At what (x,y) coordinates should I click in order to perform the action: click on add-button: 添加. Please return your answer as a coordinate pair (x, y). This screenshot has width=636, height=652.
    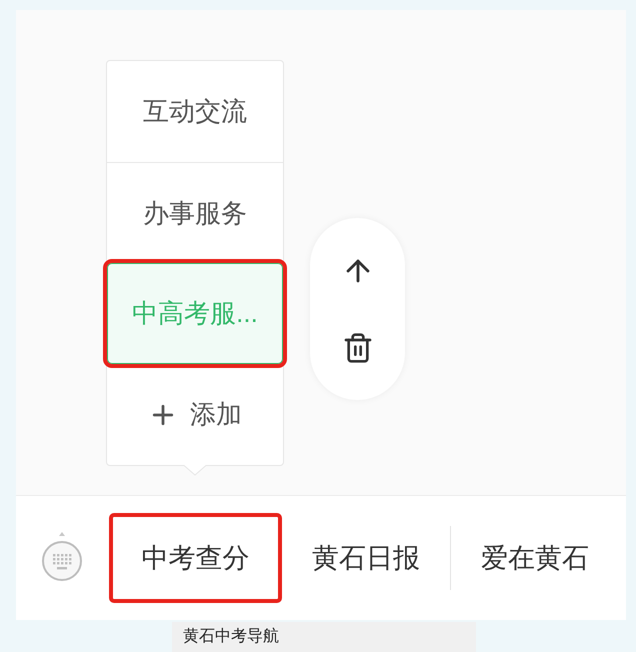
    Looking at the image, I should click on (195, 414).